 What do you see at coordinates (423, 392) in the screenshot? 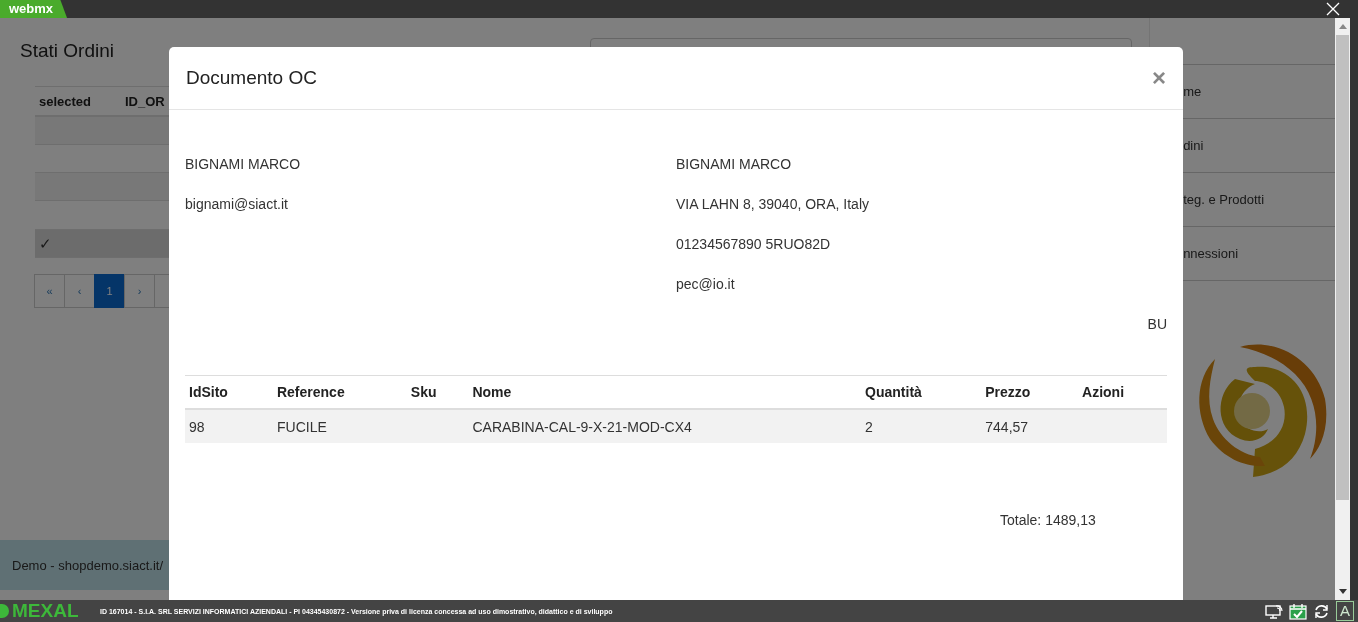
I see `column-header: Sku` at bounding box center [423, 392].